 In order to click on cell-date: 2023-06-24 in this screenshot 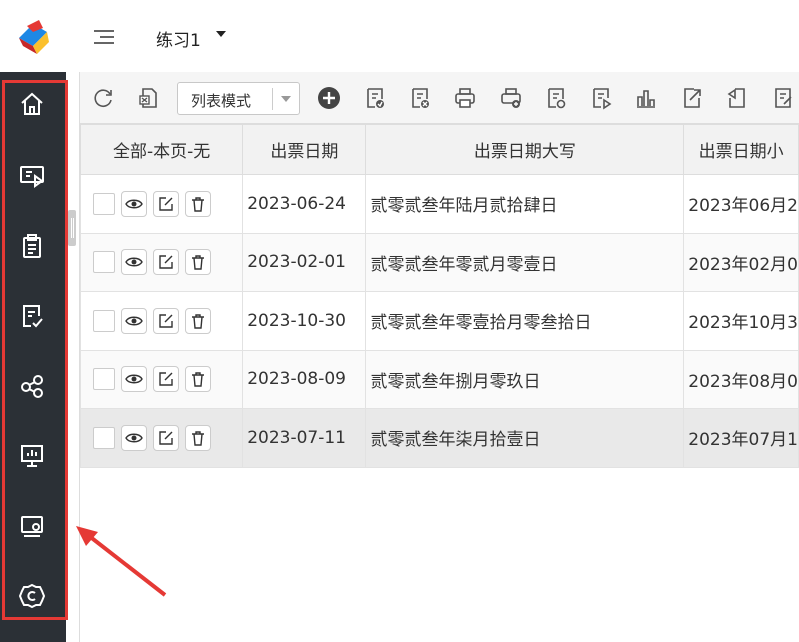, I will do `click(304, 204)`.